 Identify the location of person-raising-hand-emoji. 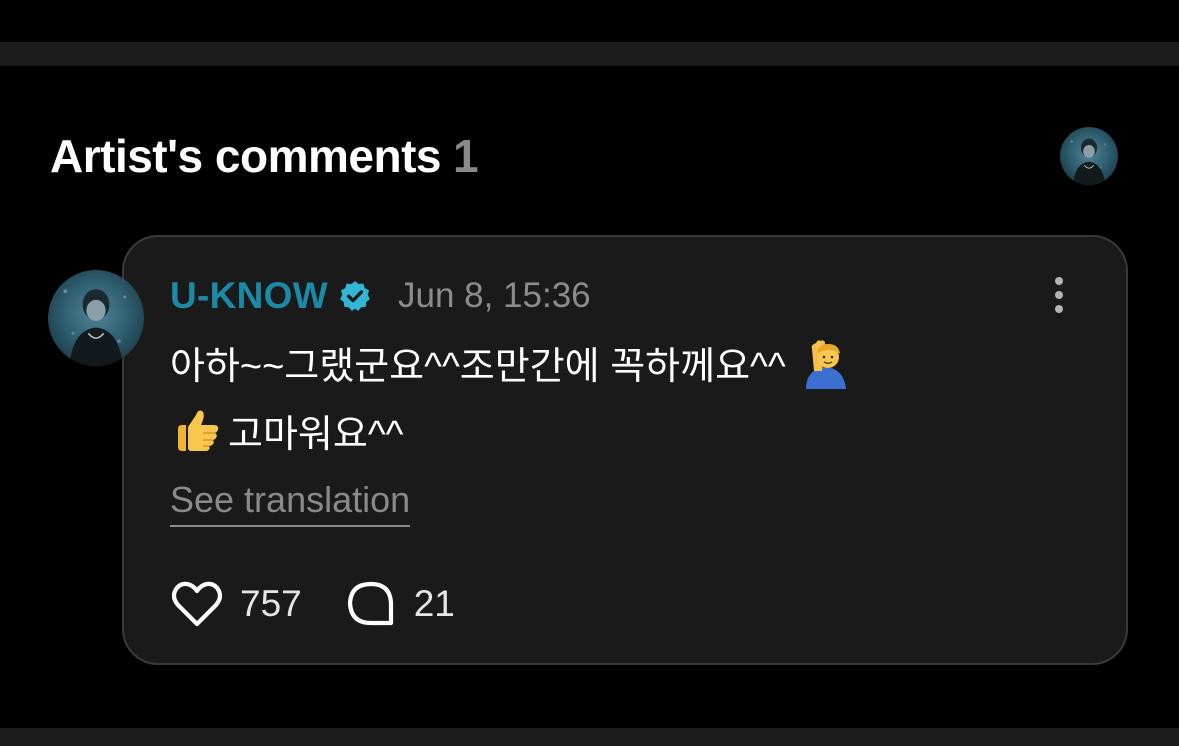
(825, 364).